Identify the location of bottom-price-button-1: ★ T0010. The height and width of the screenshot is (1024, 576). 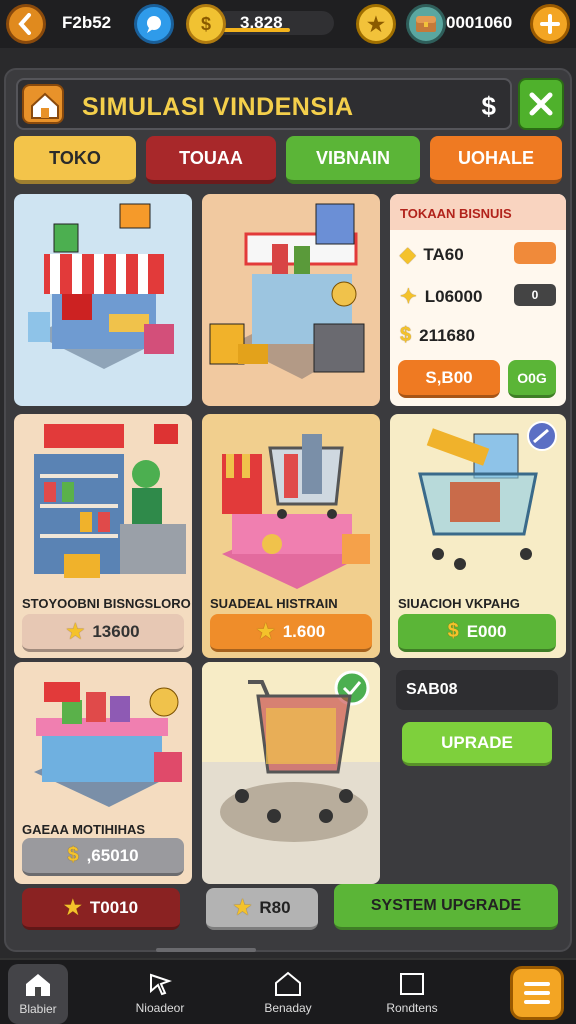
(101, 909).